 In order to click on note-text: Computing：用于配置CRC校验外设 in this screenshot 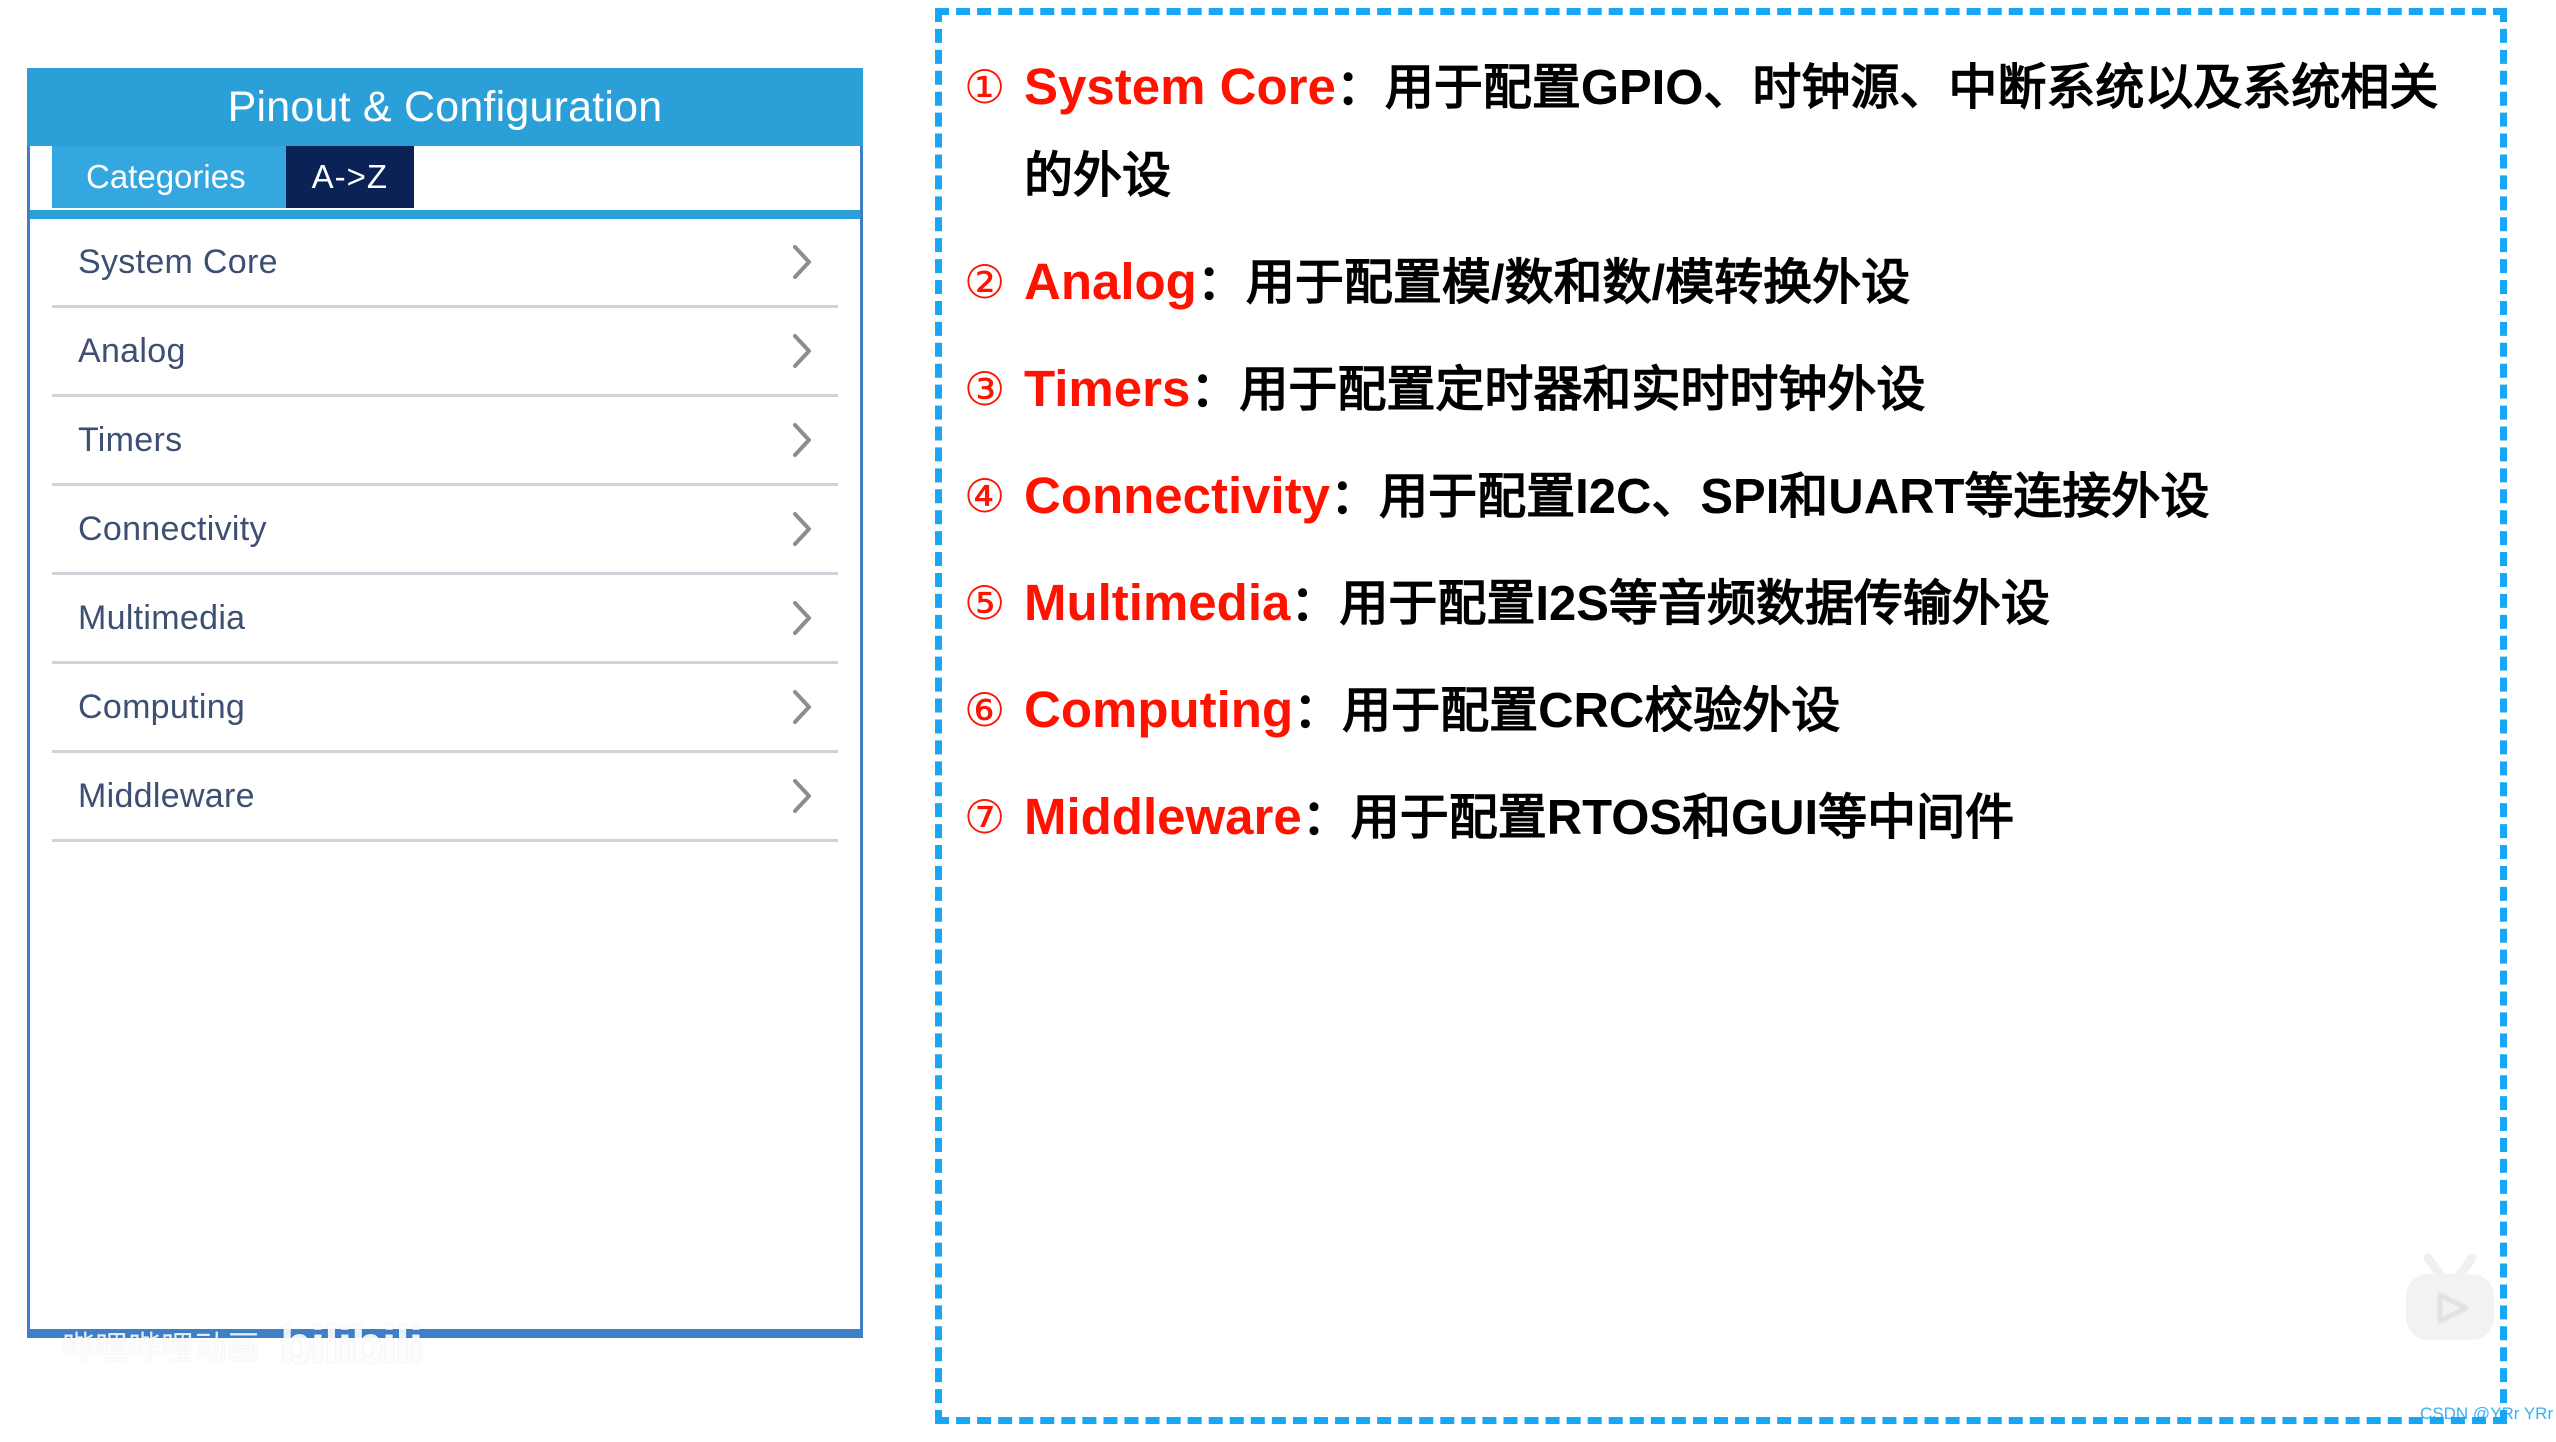, I will do `click(1755, 710)`.